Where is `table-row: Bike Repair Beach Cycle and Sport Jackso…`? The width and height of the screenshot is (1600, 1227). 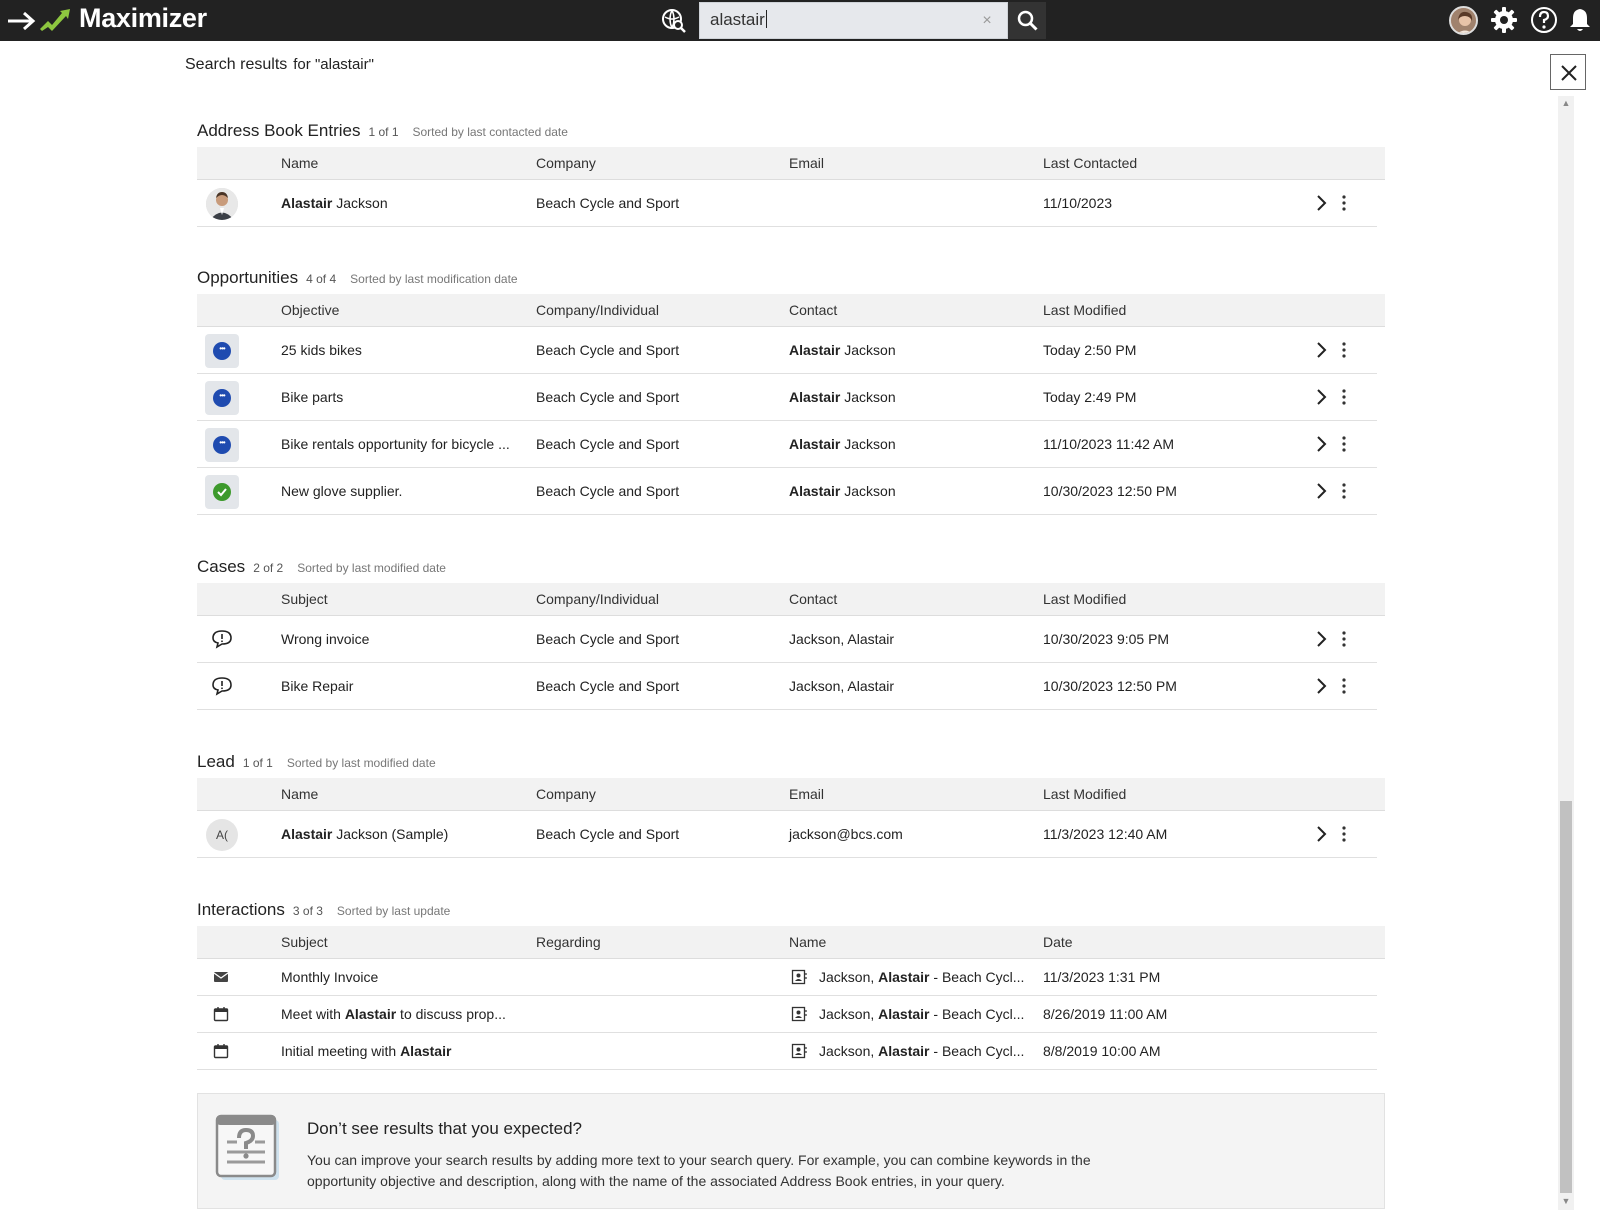 table-row: Bike Repair Beach Cycle and Sport Jackso… is located at coordinates (787, 686).